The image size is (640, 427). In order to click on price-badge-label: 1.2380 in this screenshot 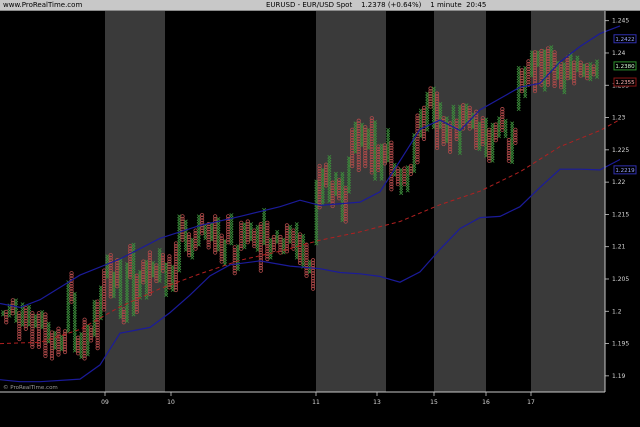, I will do `click(625, 67)`.